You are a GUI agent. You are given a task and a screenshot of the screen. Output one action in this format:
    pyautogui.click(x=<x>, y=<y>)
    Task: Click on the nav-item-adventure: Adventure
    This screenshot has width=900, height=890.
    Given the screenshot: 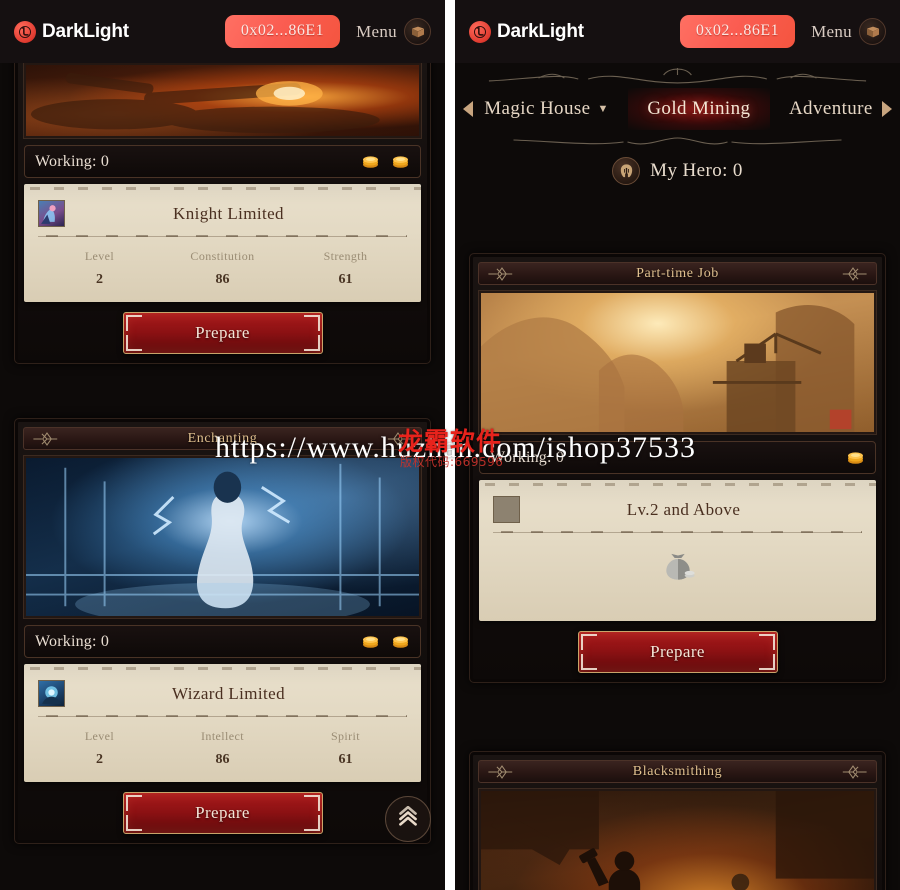 What is the action you would take?
    pyautogui.click(x=822, y=109)
    